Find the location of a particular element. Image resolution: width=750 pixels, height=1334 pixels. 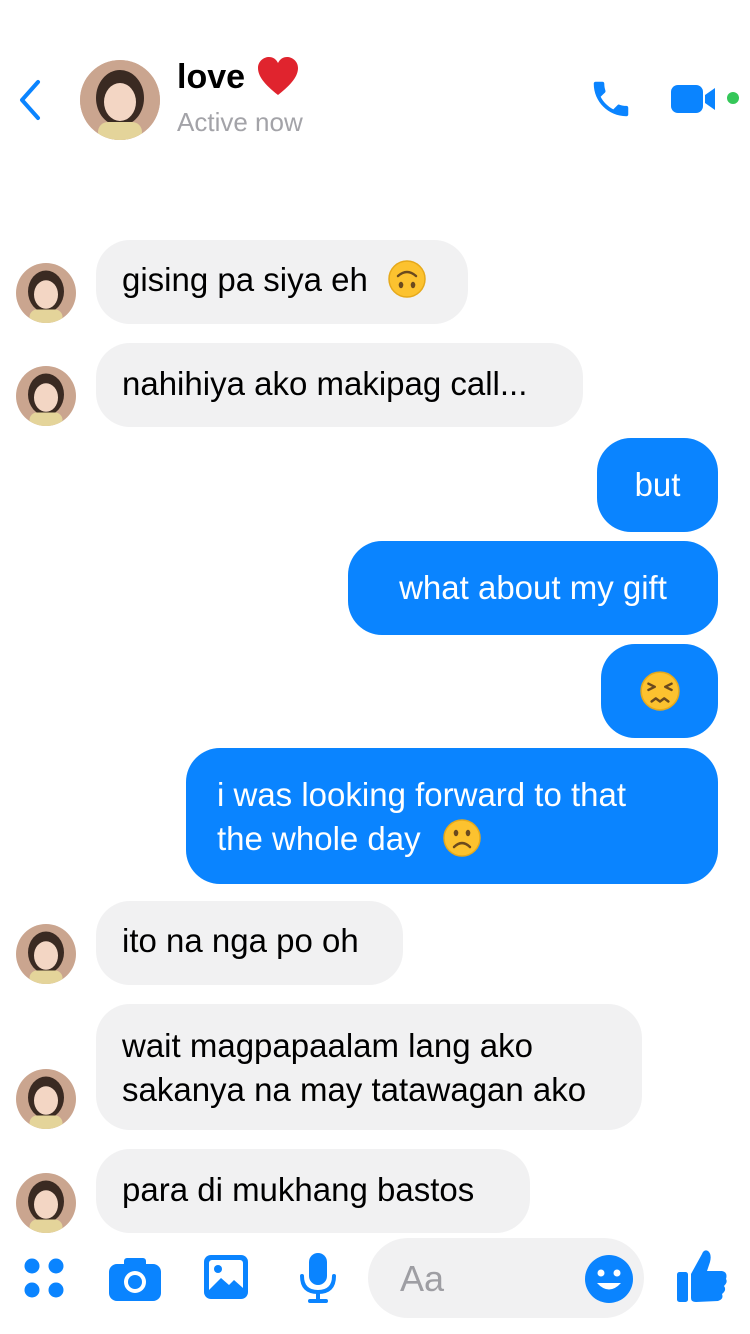

chevron-left-icon is located at coordinates (30, 100).